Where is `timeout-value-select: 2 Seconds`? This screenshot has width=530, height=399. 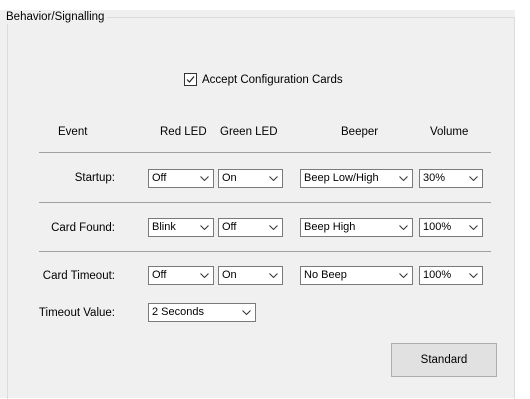 timeout-value-select: 2 Seconds is located at coordinates (202, 312).